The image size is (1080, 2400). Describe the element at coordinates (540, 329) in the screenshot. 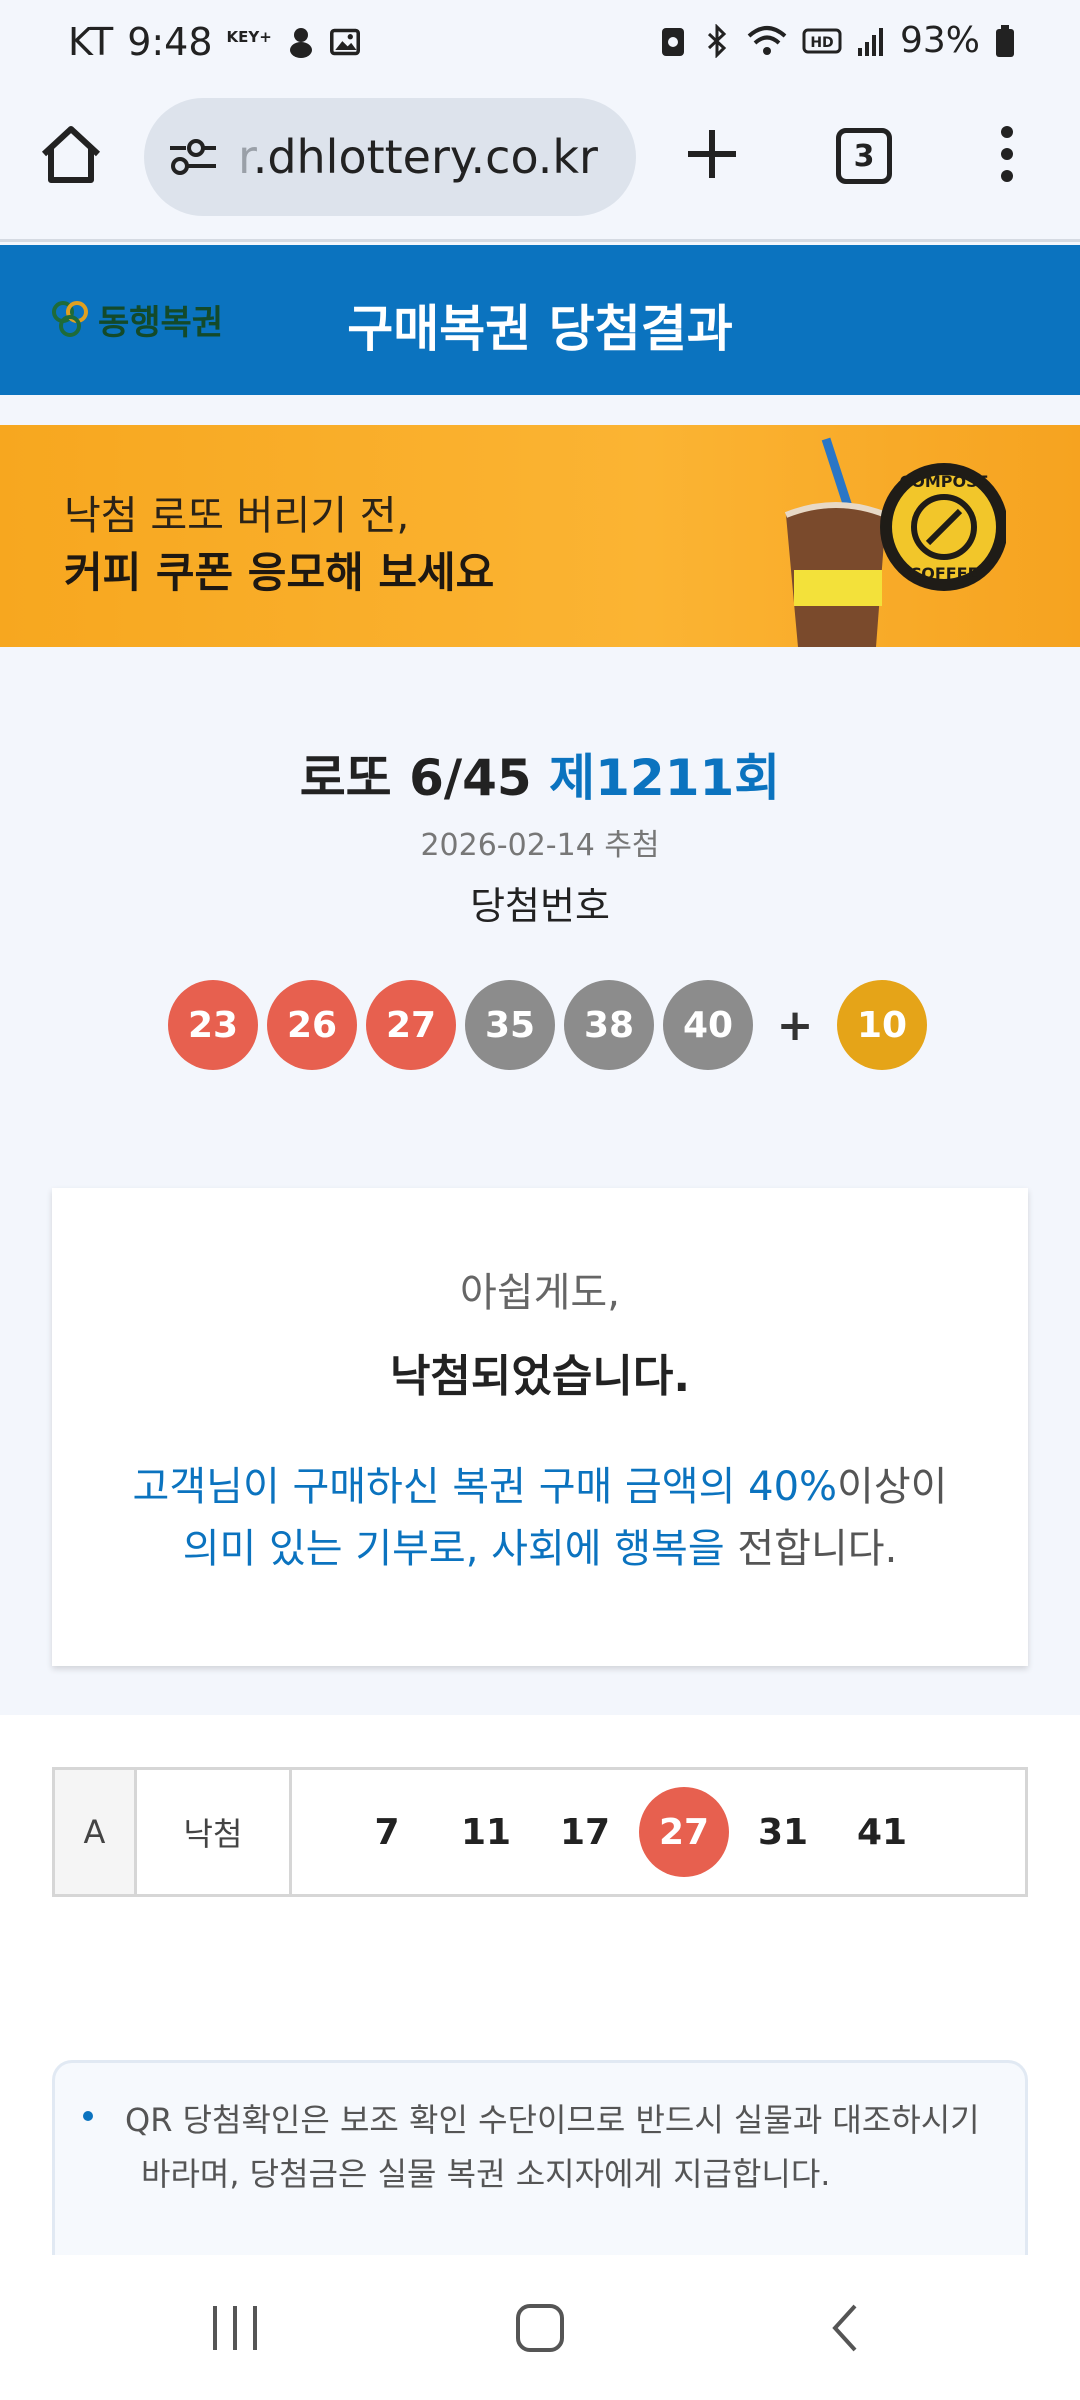

I see `page-title: 구매복권 당첨결과` at that location.